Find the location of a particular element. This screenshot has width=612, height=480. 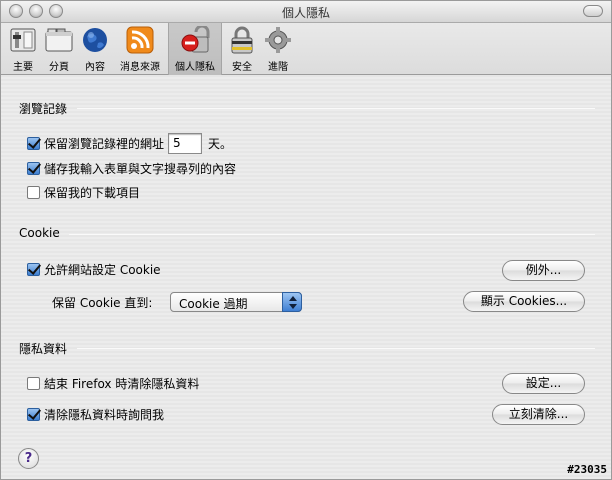

keep-until-select: Cookie 過期 is located at coordinates (236, 302).